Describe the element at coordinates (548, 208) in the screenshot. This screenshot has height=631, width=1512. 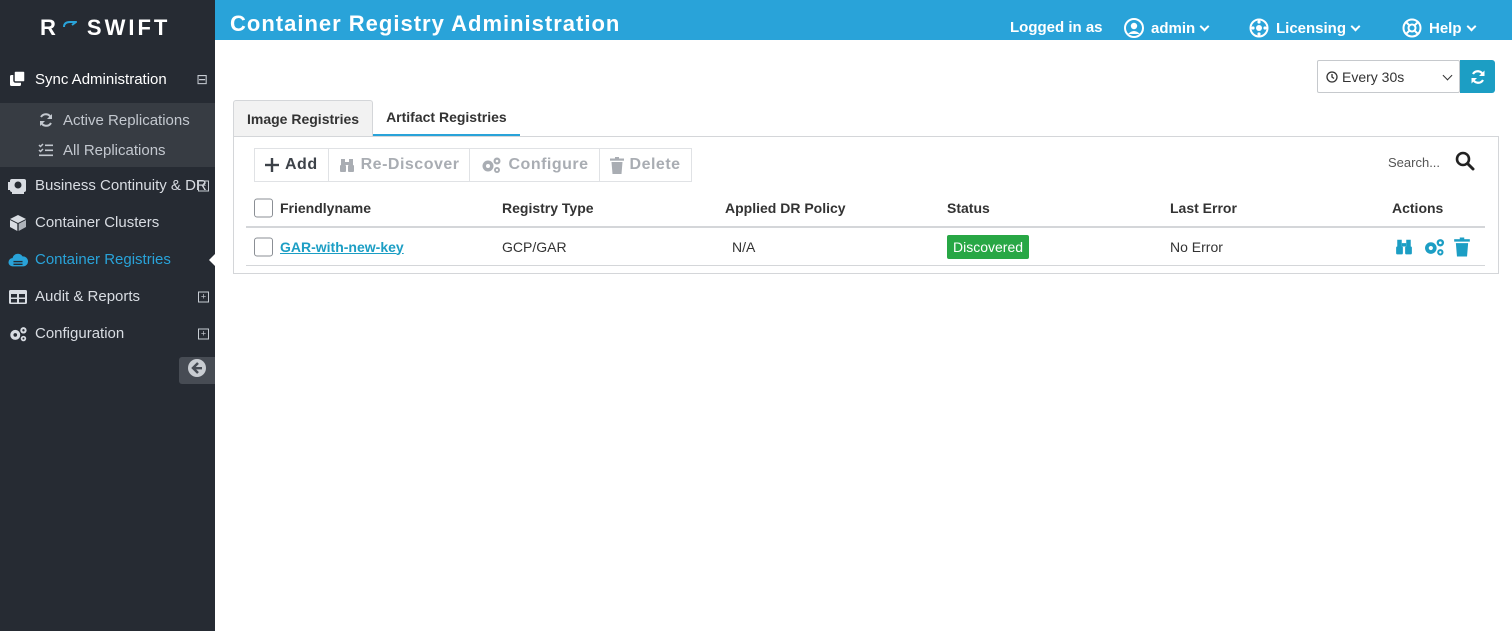
I see `column-header-registry-type: Registry Type` at that location.